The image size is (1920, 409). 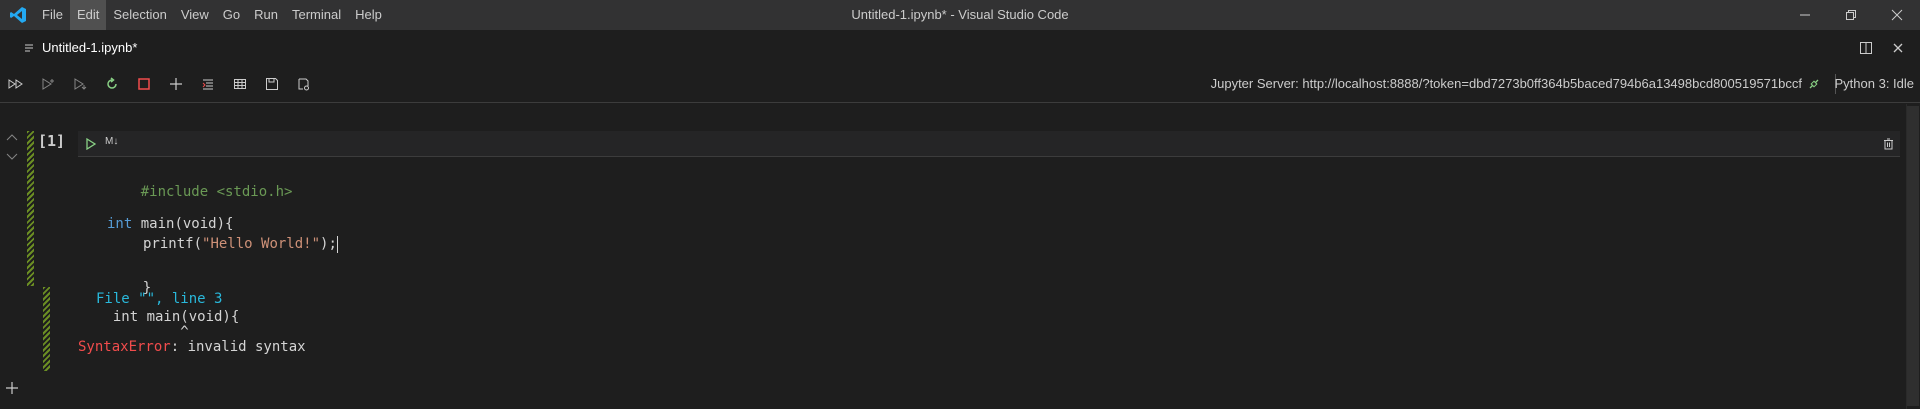 I want to click on scrollbar-thumb, so click(x=1913, y=256).